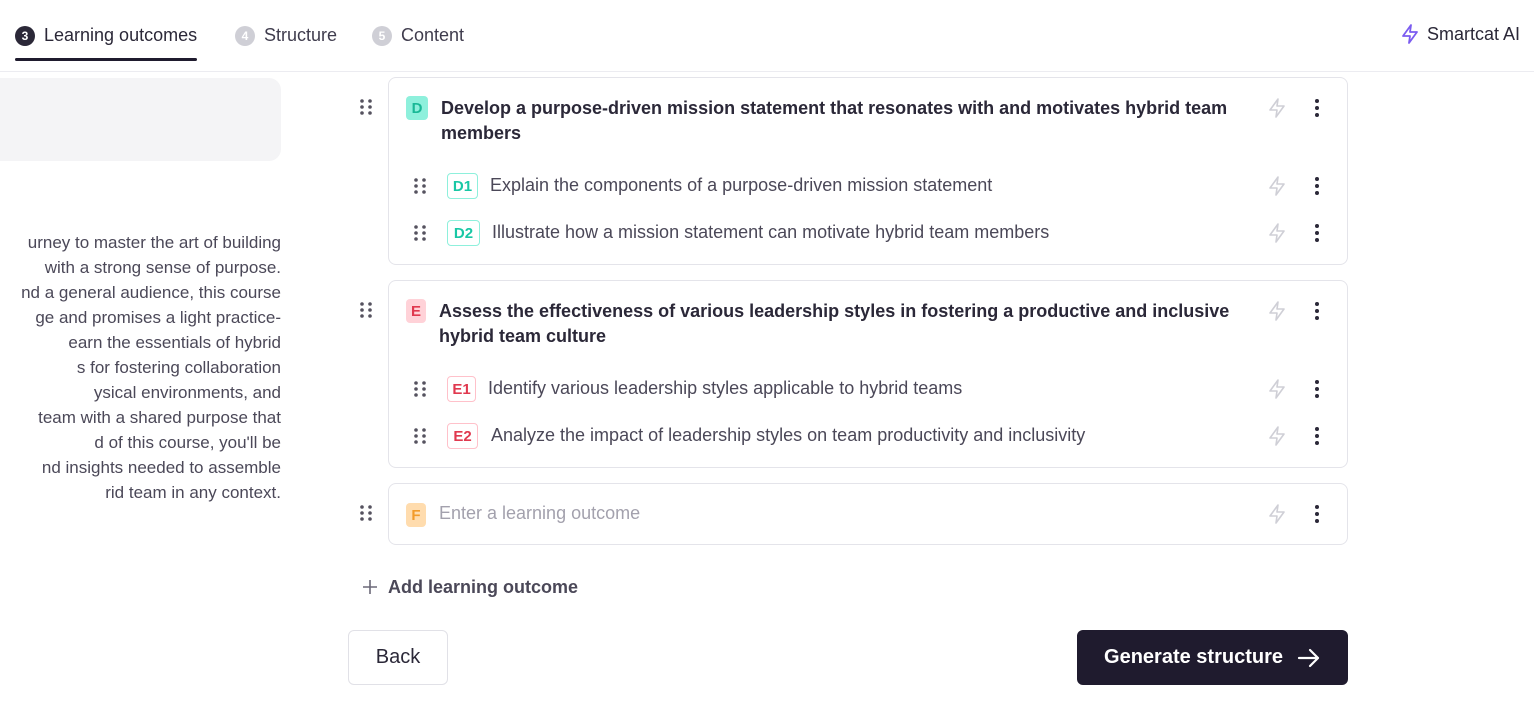  I want to click on course-summary-card, so click(140, 119).